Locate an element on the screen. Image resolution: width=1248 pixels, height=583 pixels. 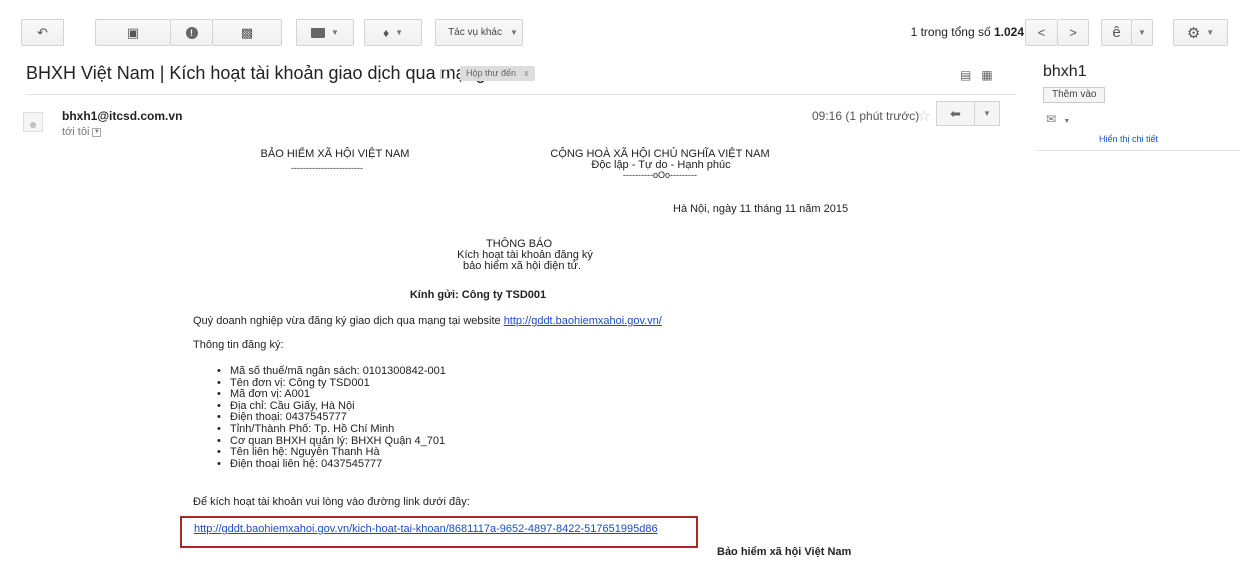
delete-button: ▩ is located at coordinates (247, 32).